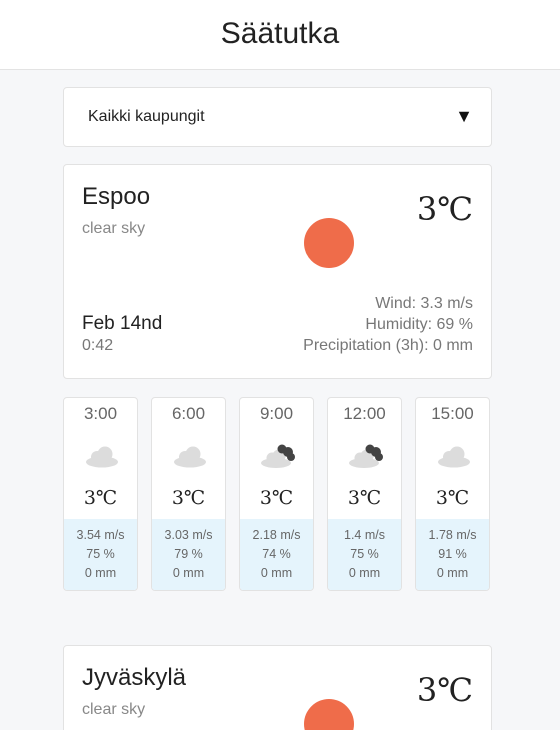 The height and width of the screenshot is (730, 560). I want to click on forecast-hour: 15:00, so click(452, 413).